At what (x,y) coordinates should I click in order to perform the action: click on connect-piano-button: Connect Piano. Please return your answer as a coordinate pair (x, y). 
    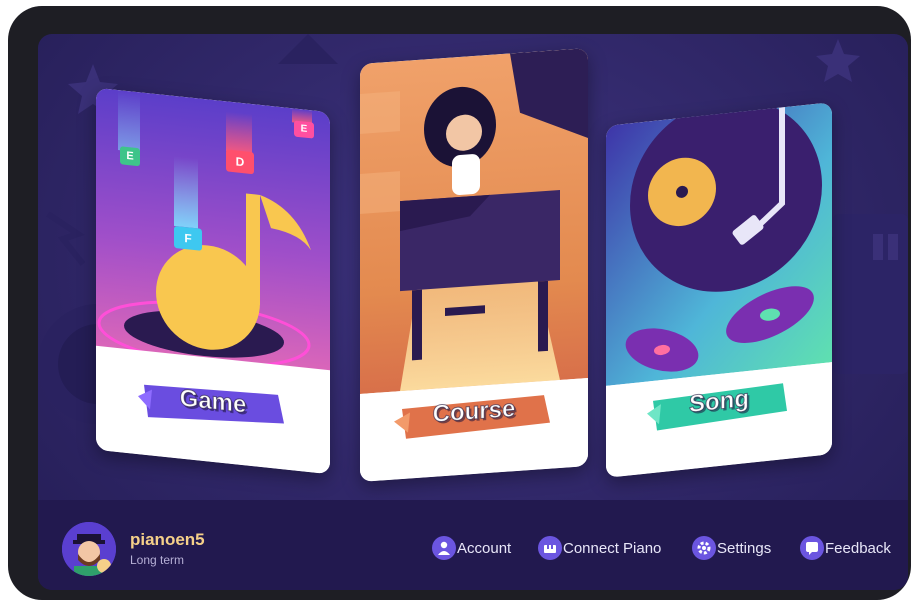
    Looking at the image, I should click on (599, 548).